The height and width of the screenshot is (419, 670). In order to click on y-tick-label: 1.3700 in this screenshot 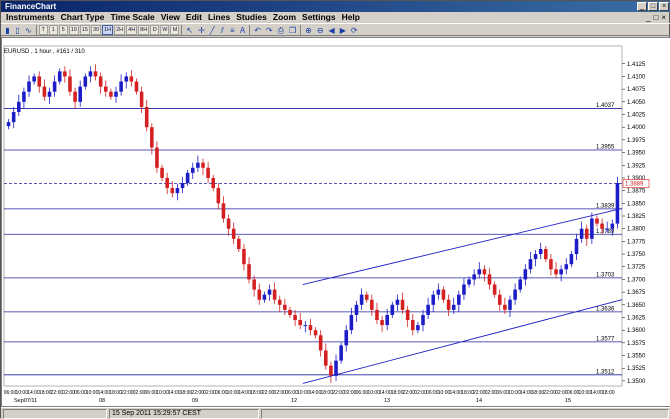, I will do `click(636, 280)`.